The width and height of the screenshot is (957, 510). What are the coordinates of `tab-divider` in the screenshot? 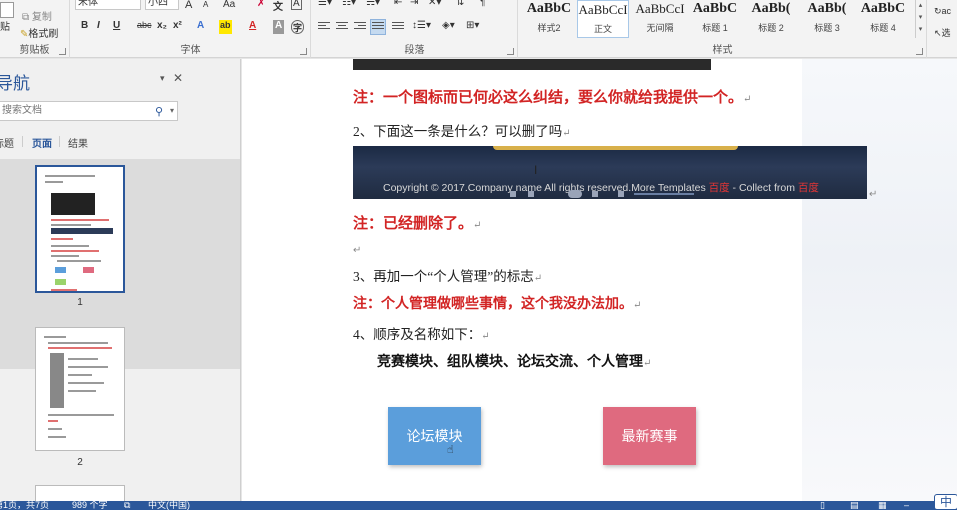 It's located at (22, 141).